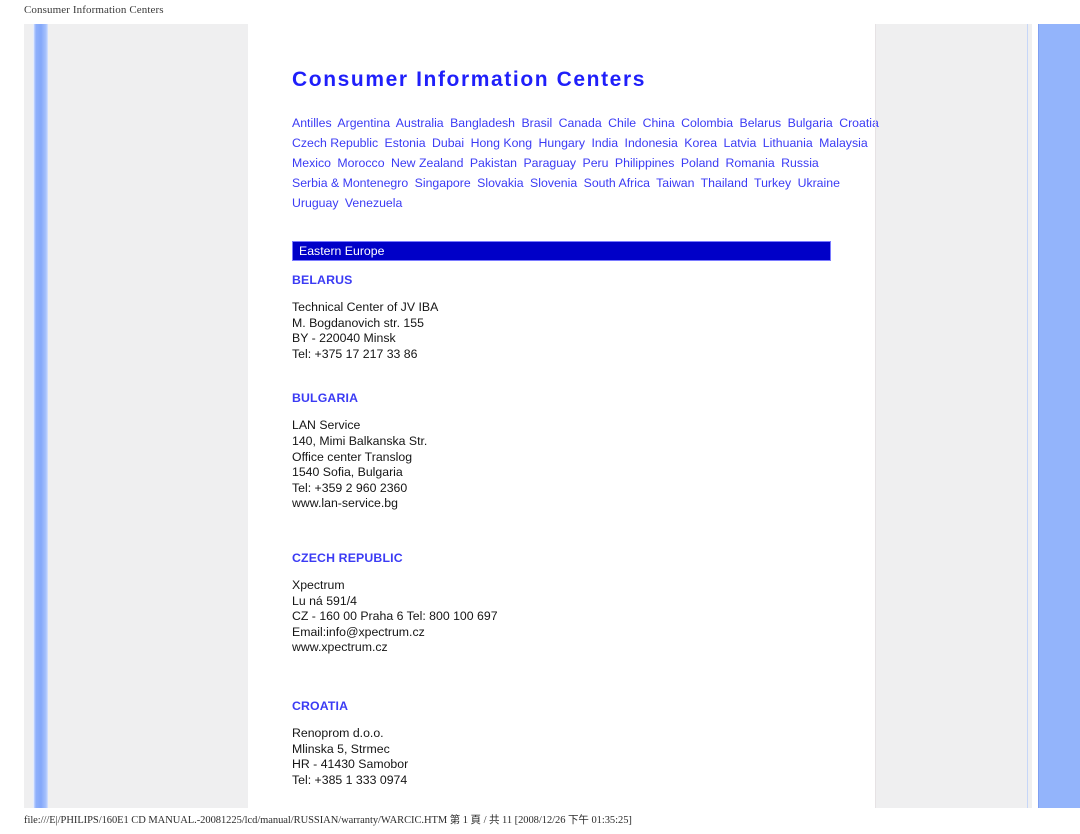  What do you see at coordinates (561, 251) in the screenshot?
I see `region-header-eastern-europe: Eastern Europe` at bounding box center [561, 251].